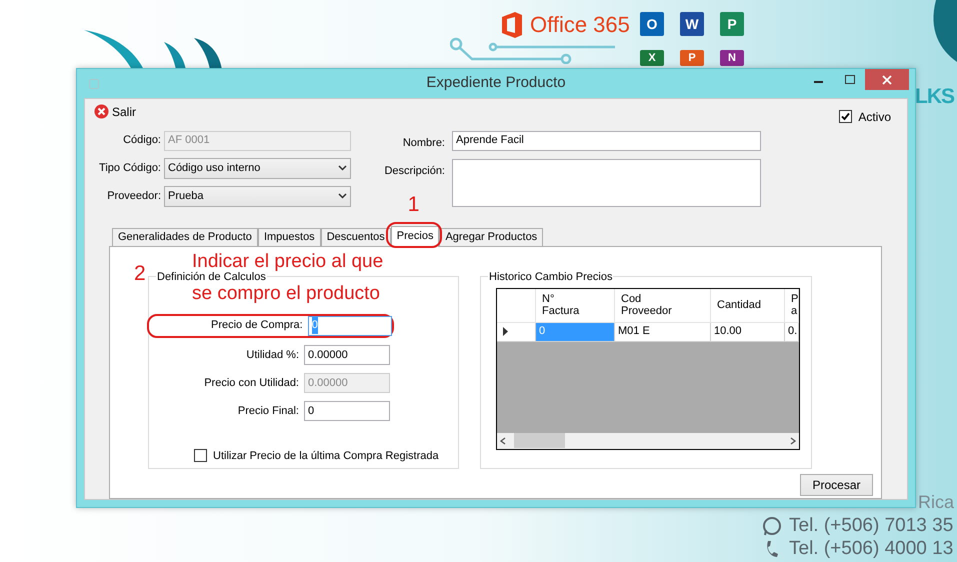 The image size is (957, 562). What do you see at coordinates (101, 112) in the screenshot?
I see `close-circle-icon` at bounding box center [101, 112].